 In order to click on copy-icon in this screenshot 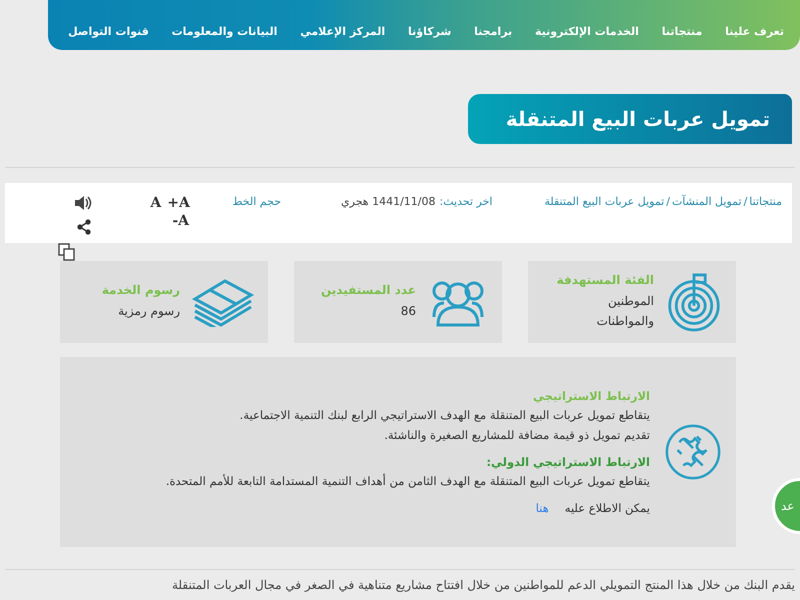, I will do `click(67, 252)`.